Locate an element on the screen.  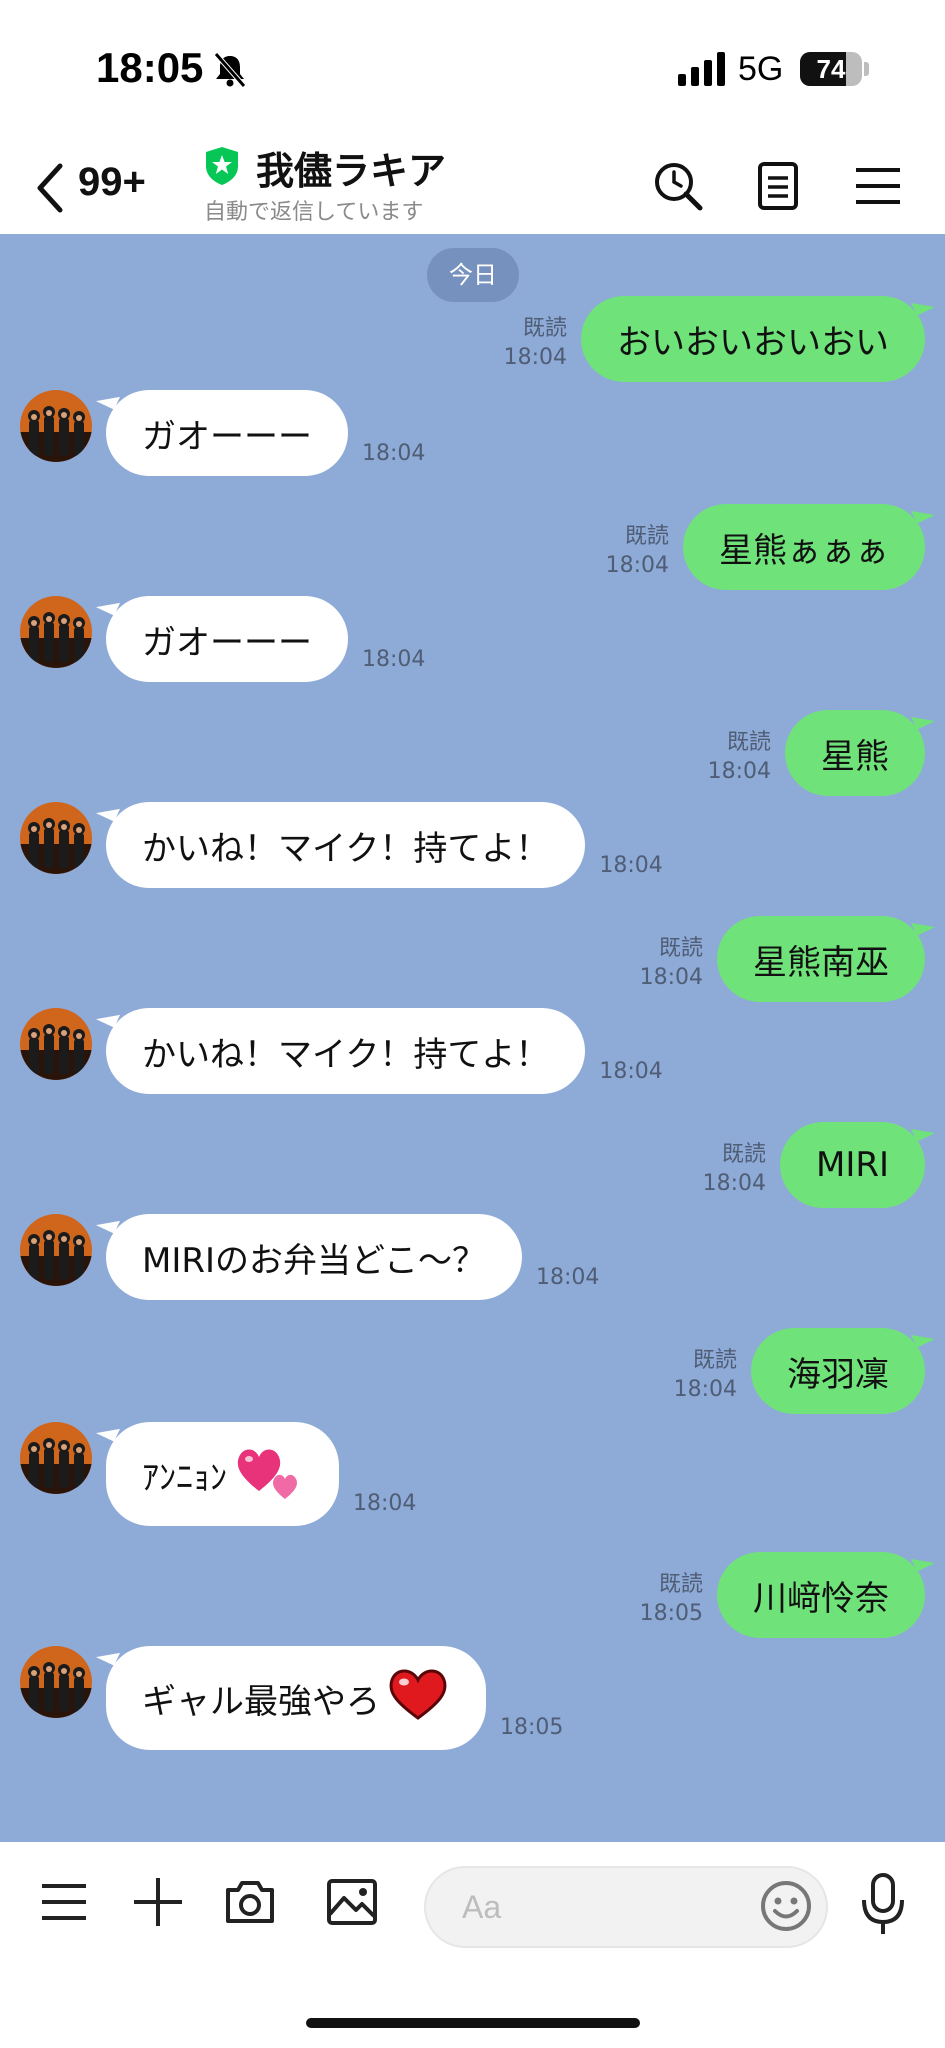
incoming-message-row: ギャル最強やろ 18:05 is located at coordinates (291, 1698).